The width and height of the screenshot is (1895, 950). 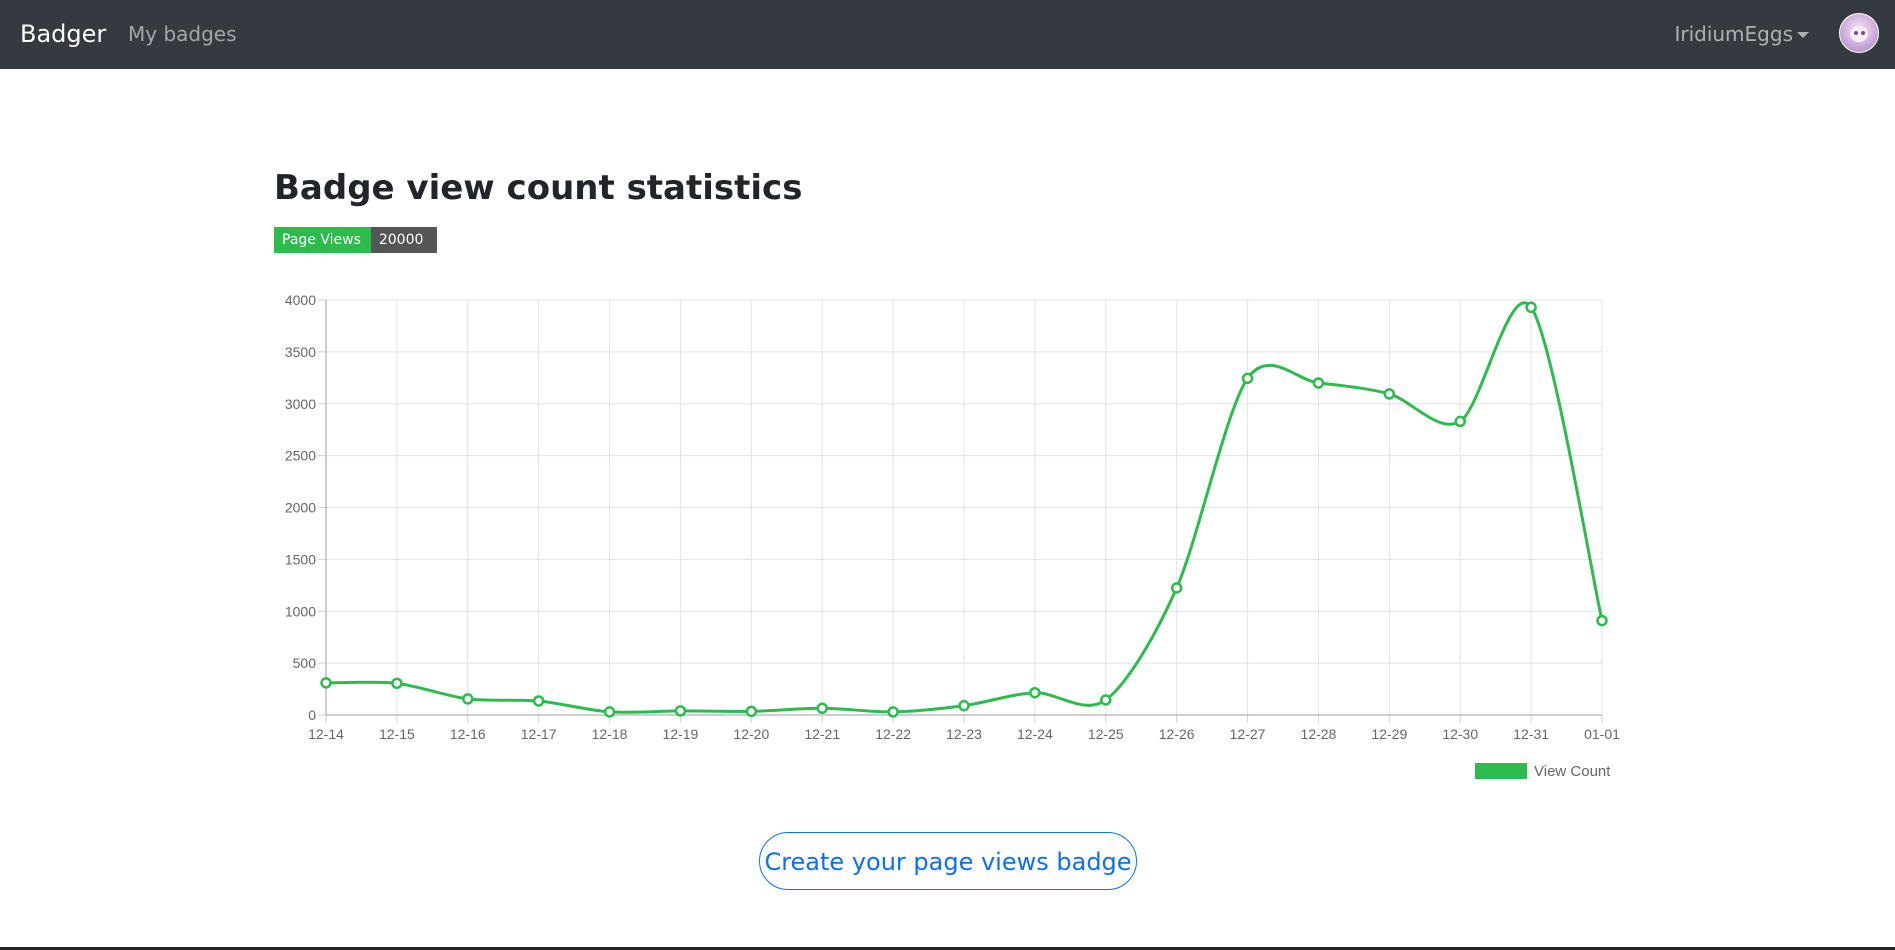 I want to click on y-tick-label: 0, so click(x=312, y=715).